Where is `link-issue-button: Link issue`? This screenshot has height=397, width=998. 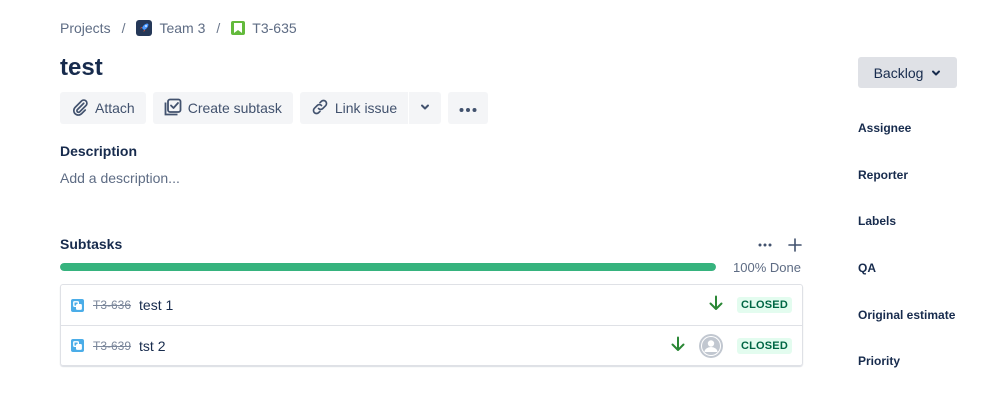
link-issue-button: Link issue is located at coordinates (354, 108).